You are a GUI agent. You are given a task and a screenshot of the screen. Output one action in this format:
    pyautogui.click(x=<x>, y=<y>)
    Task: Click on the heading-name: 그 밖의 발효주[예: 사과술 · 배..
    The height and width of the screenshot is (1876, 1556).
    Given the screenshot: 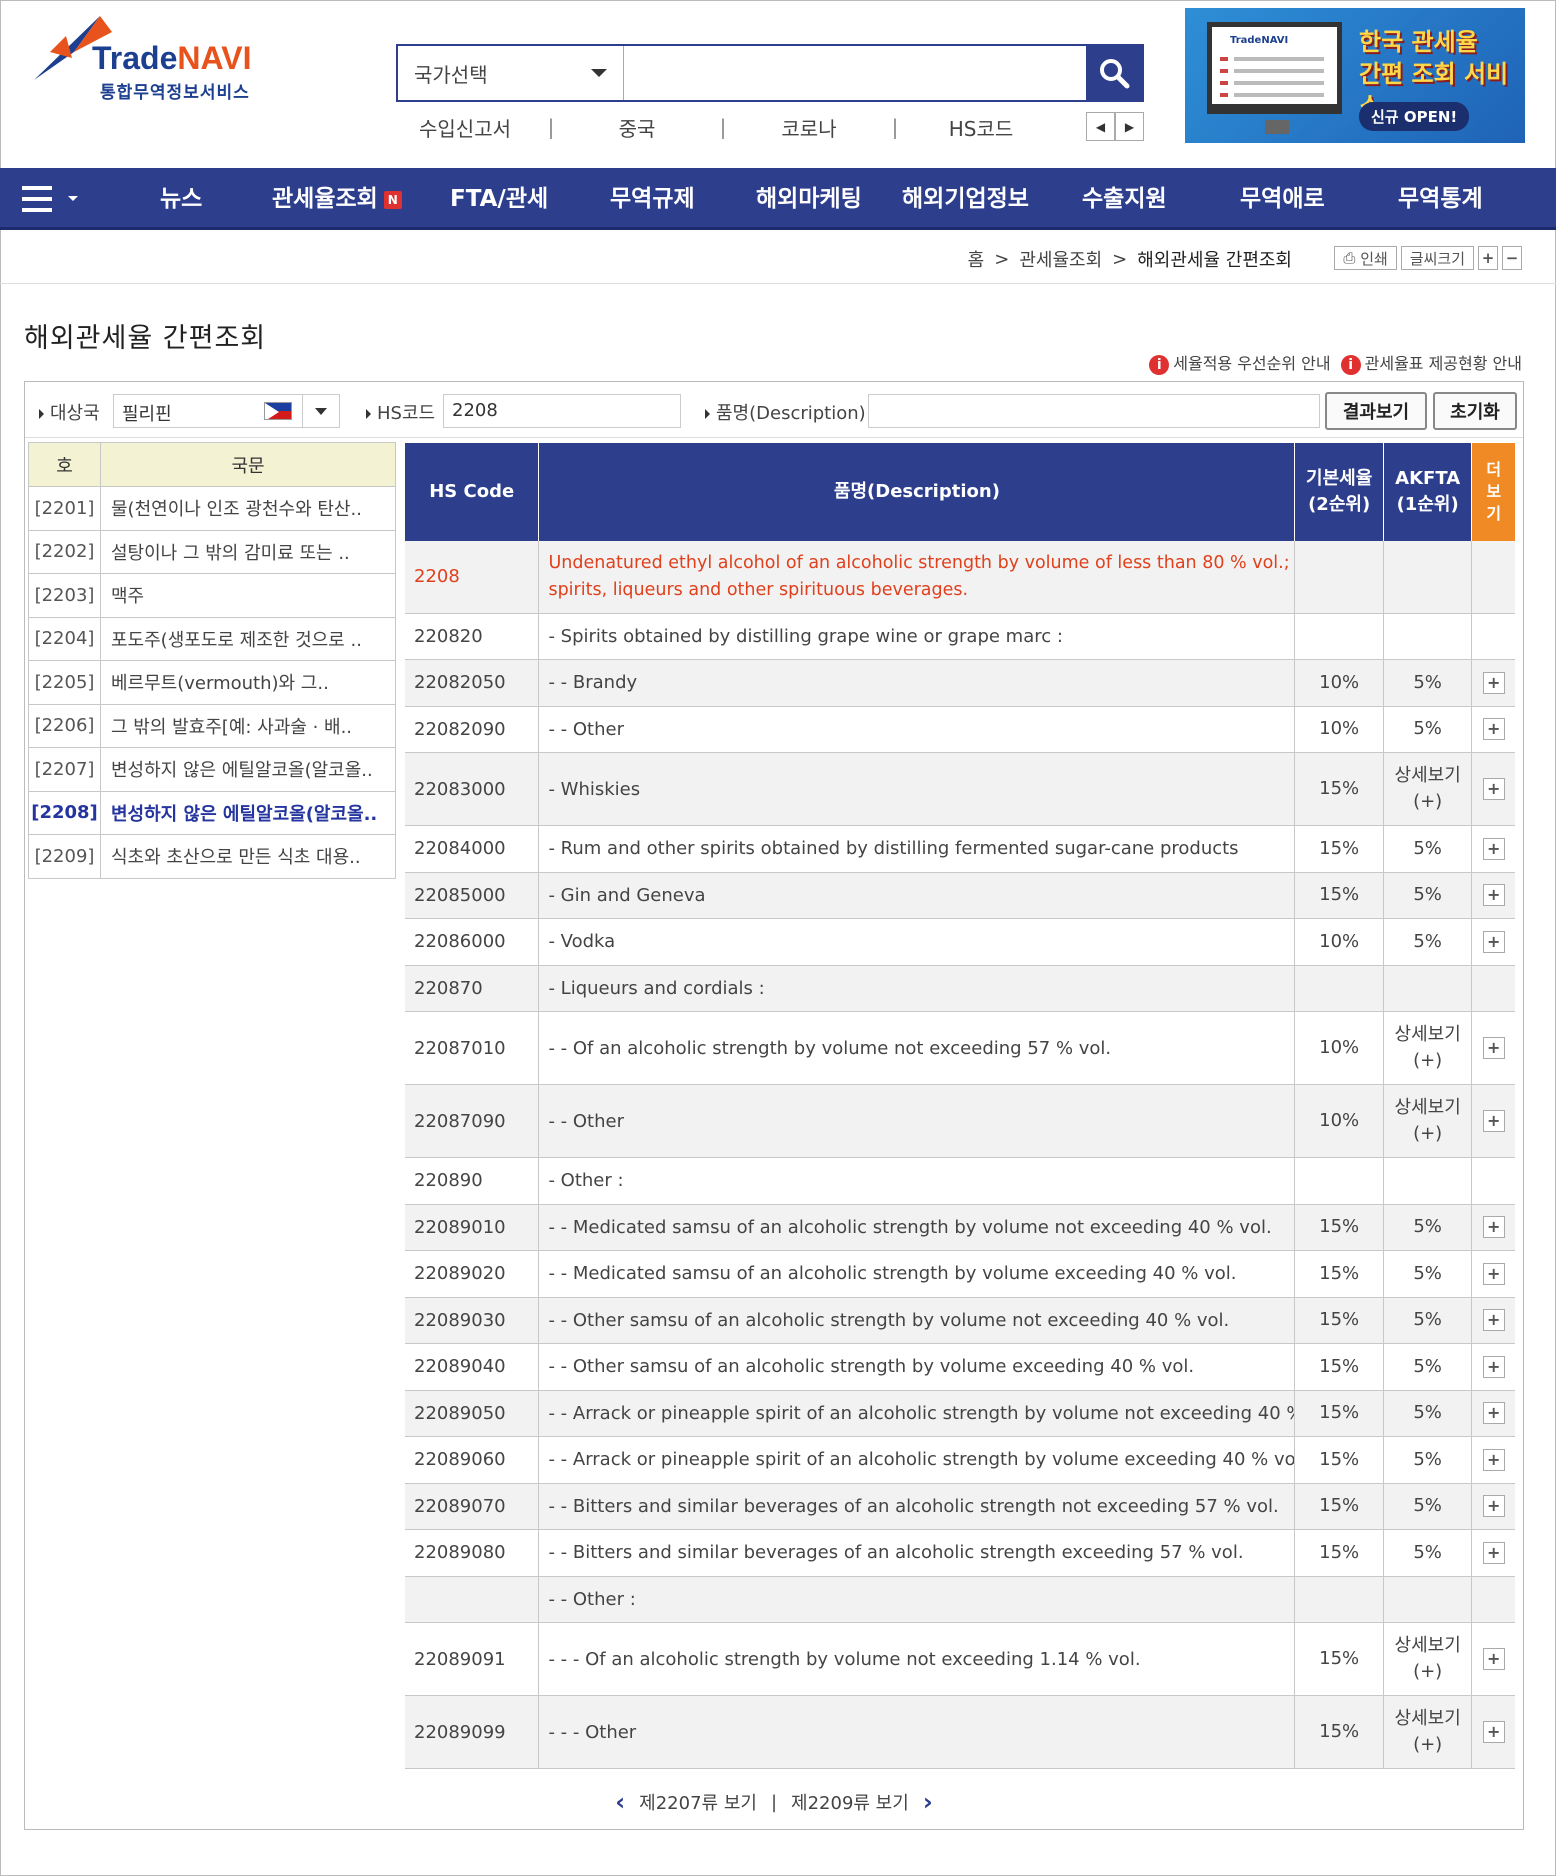 What is the action you would take?
    pyautogui.click(x=248, y=725)
    